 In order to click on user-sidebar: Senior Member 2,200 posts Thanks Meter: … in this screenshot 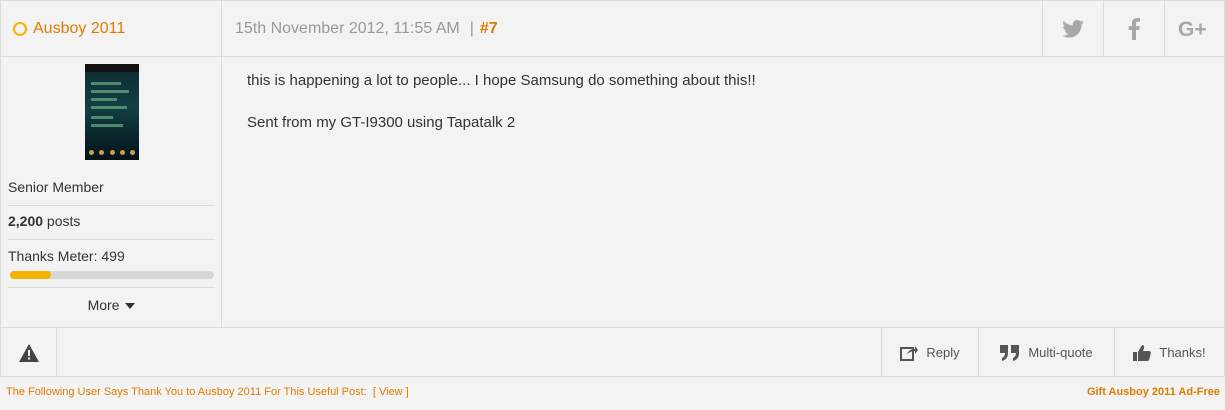, I will do `click(111, 192)`.